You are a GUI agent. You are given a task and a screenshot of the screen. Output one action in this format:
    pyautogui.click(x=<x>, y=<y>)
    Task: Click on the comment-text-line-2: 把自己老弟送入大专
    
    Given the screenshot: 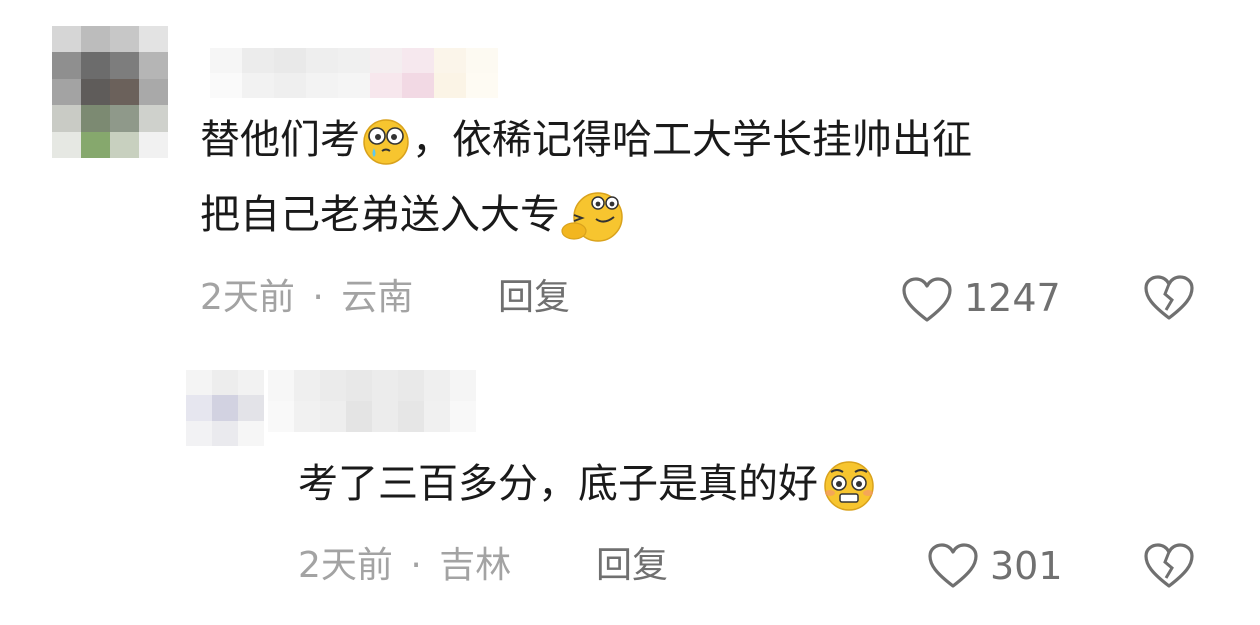 What is the action you would take?
    pyautogui.click(x=415, y=217)
    